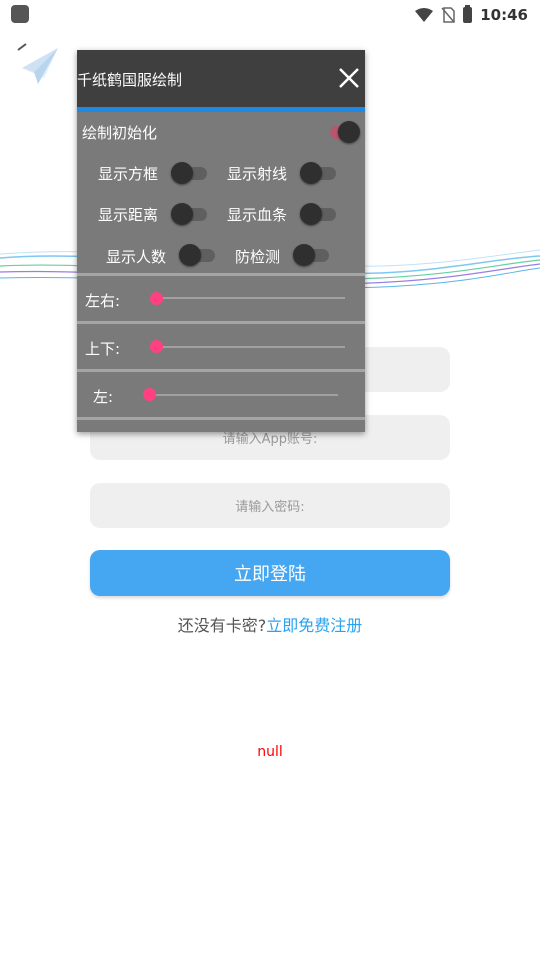 The image size is (540, 960). I want to click on close-icon, so click(349, 78).